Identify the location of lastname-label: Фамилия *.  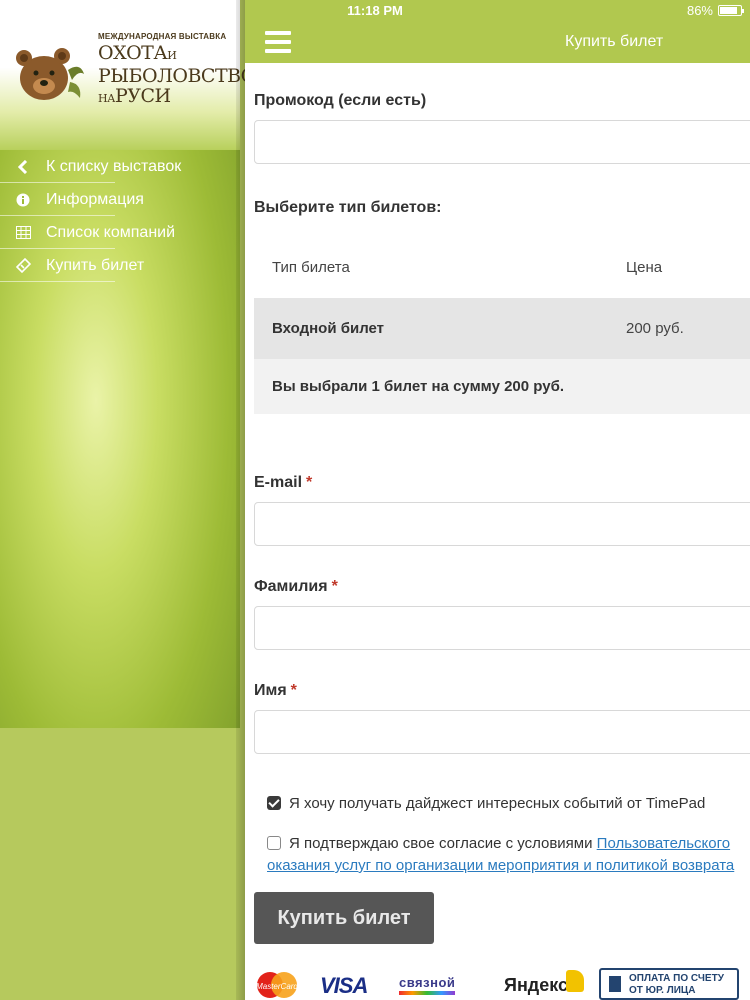
(296, 587).